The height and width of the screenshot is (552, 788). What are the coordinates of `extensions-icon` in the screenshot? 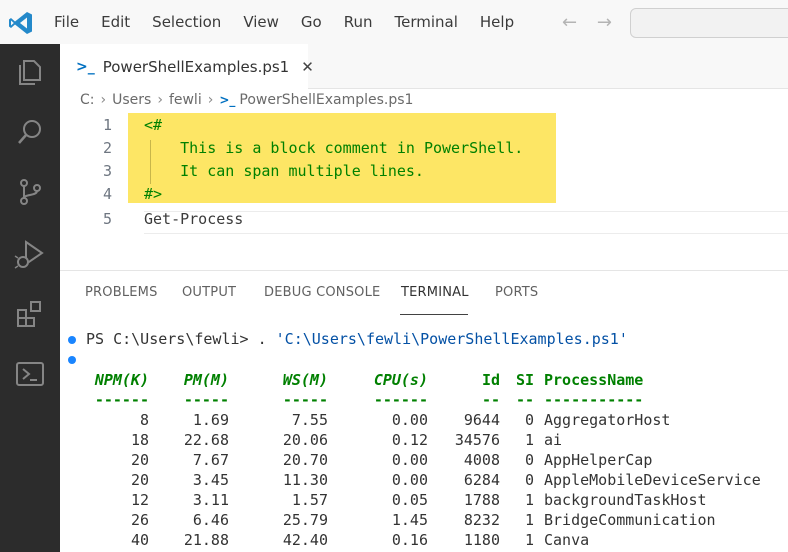 It's located at (30, 314).